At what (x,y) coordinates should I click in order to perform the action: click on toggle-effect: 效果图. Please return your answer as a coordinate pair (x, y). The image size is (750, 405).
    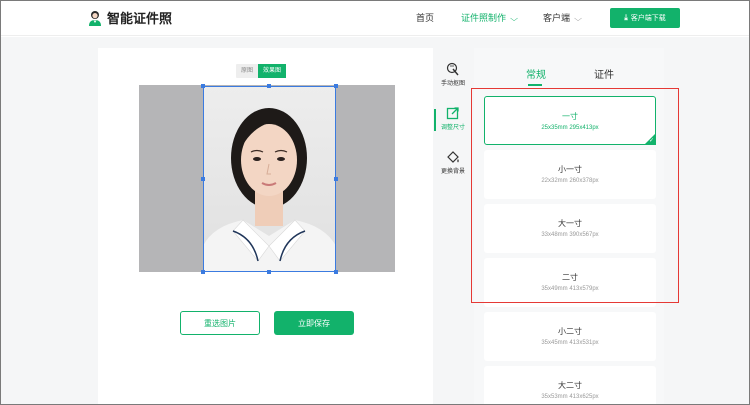
    Looking at the image, I should click on (272, 71).